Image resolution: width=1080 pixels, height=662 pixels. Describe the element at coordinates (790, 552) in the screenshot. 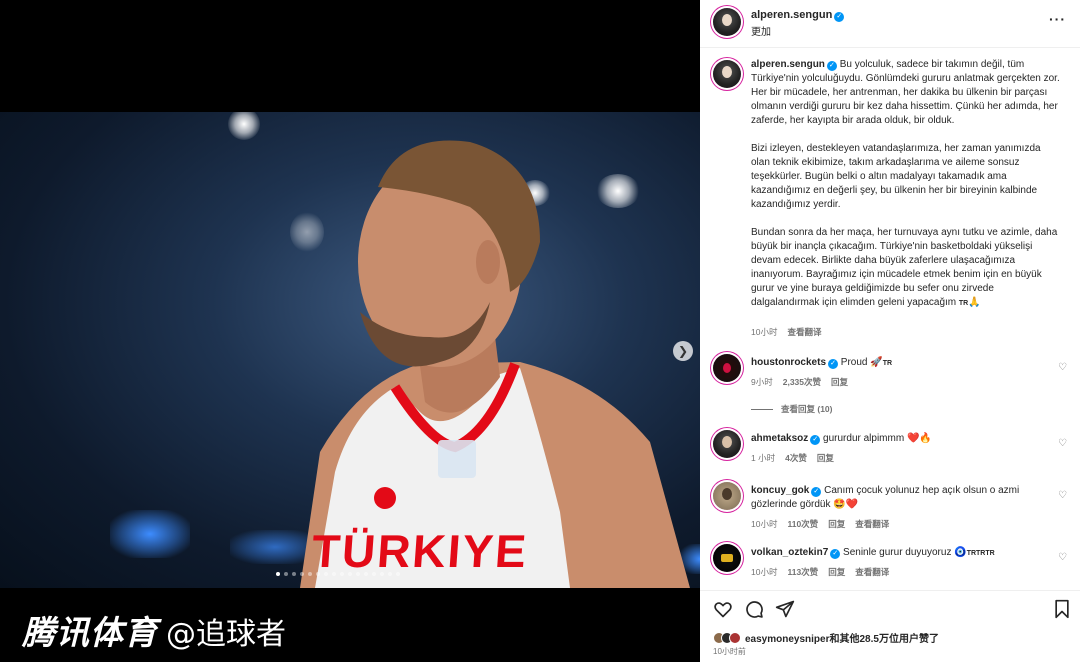

I see `comment-username-text: volkan_oztekin7` at that location.